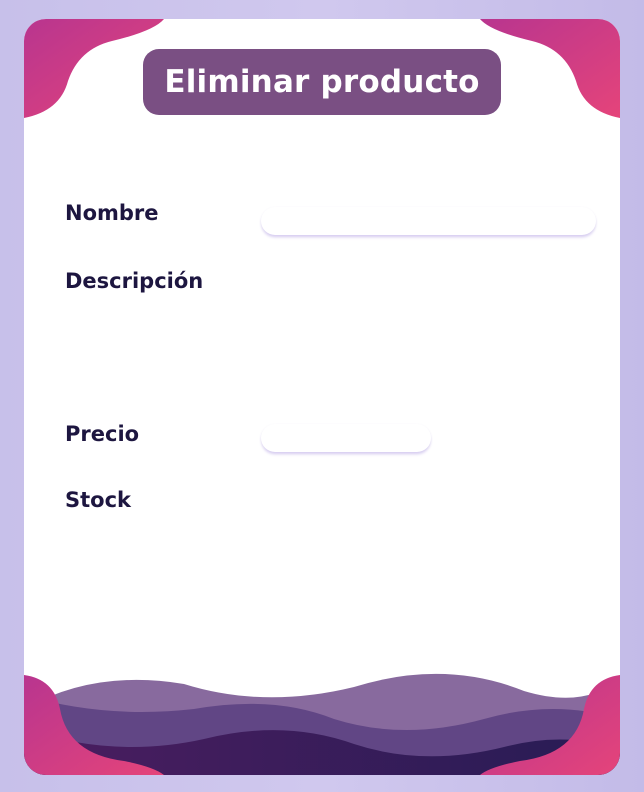  I want to click on nombre-label: Nombre, so click(112, 213).